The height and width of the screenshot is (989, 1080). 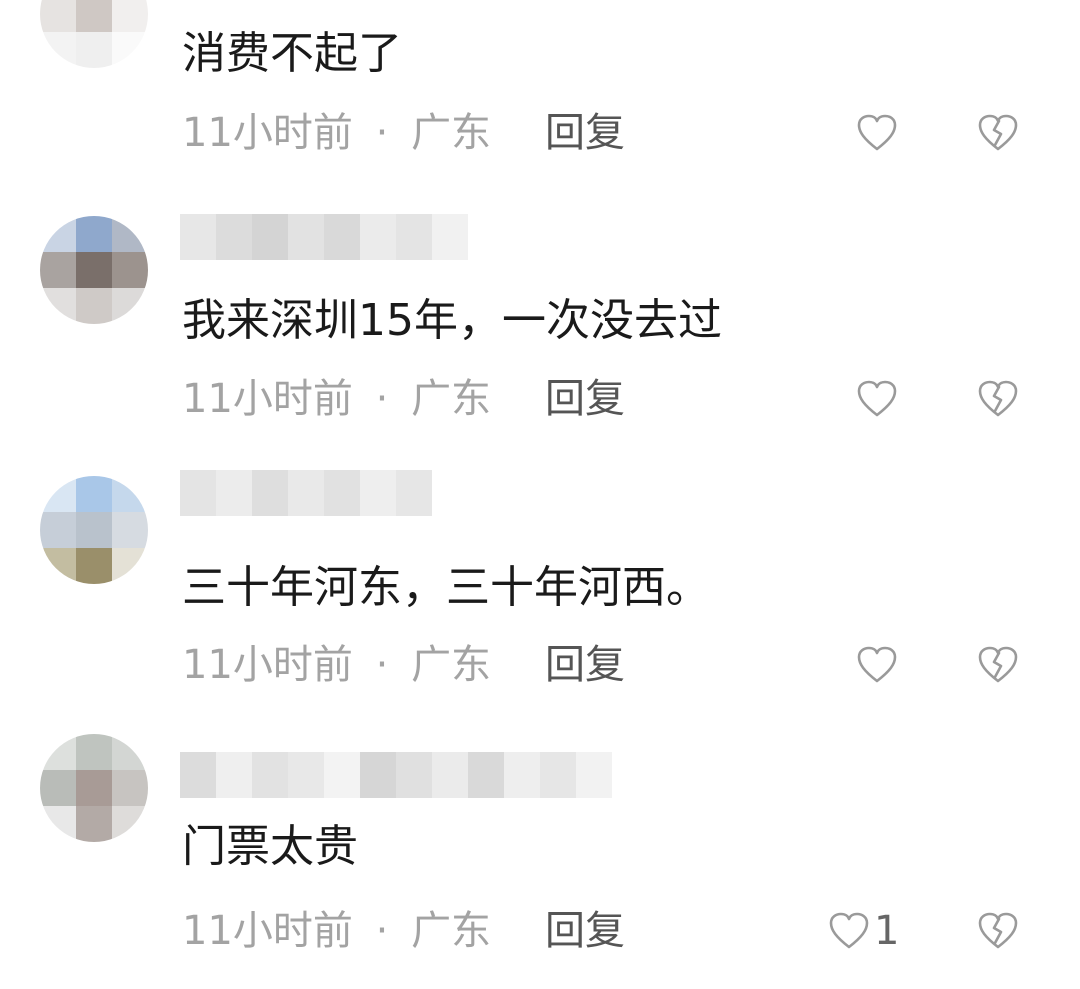 I want to click on comment-text: 门票太贵, so click(x=270, y=846).